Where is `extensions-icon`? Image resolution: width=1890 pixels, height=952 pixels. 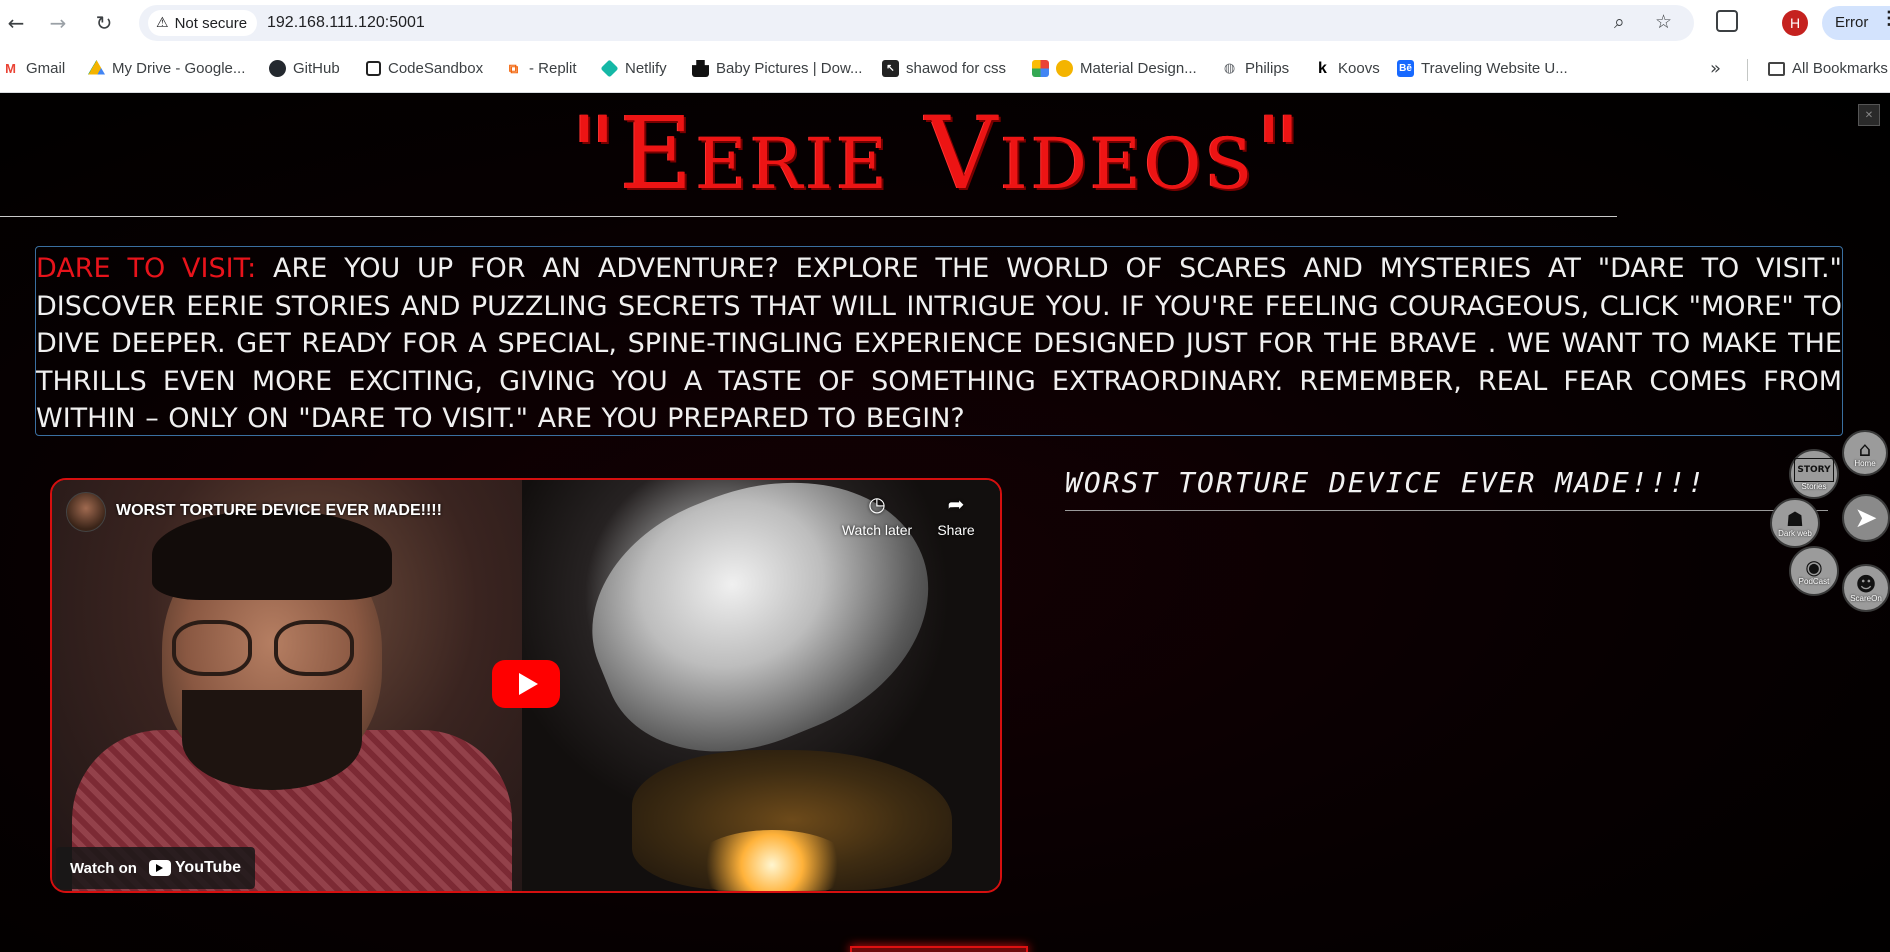
extensions-icon is located at coordinates (1727, 21).